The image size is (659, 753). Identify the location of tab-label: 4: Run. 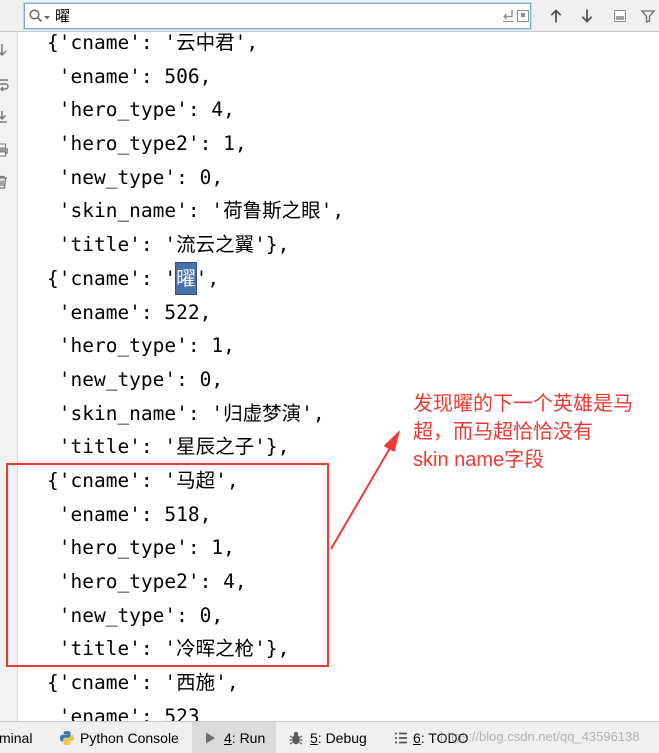
(244, 738).